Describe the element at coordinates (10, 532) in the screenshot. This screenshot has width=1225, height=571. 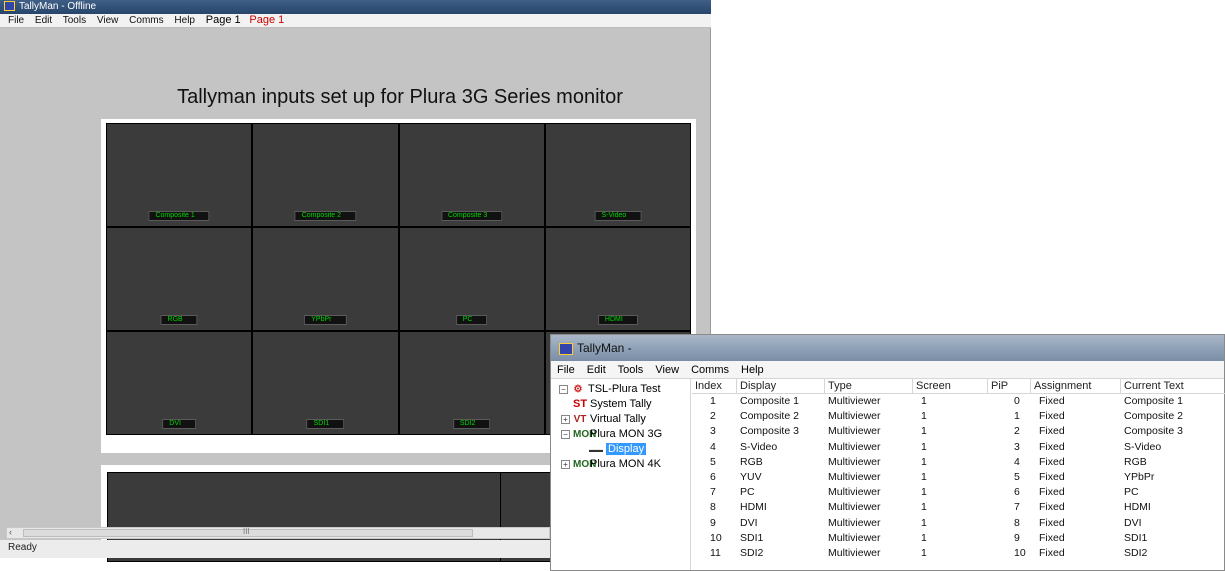
I see `scroll-left-arrow-icon: ‹` at that location.